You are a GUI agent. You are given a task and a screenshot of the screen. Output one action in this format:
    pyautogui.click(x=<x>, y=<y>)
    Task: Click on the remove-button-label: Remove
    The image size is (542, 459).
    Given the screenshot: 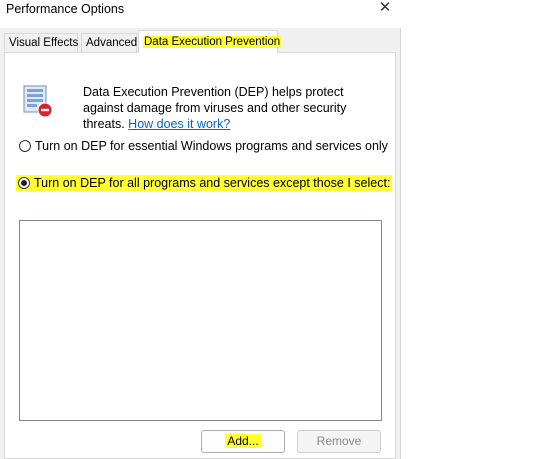 What is the action you would take?
    pyautogui.click(x=339, y=441)
    